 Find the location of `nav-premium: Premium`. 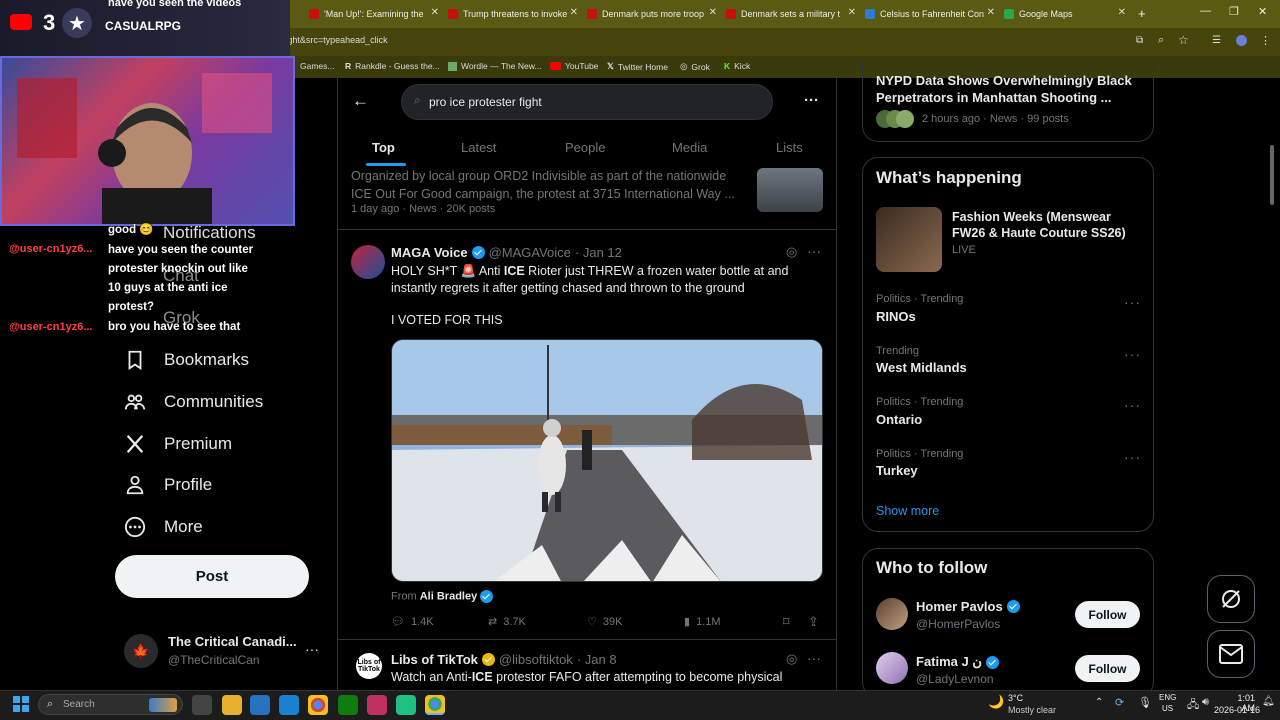

nav-premium: Premium is located at coordinates (178, 444).